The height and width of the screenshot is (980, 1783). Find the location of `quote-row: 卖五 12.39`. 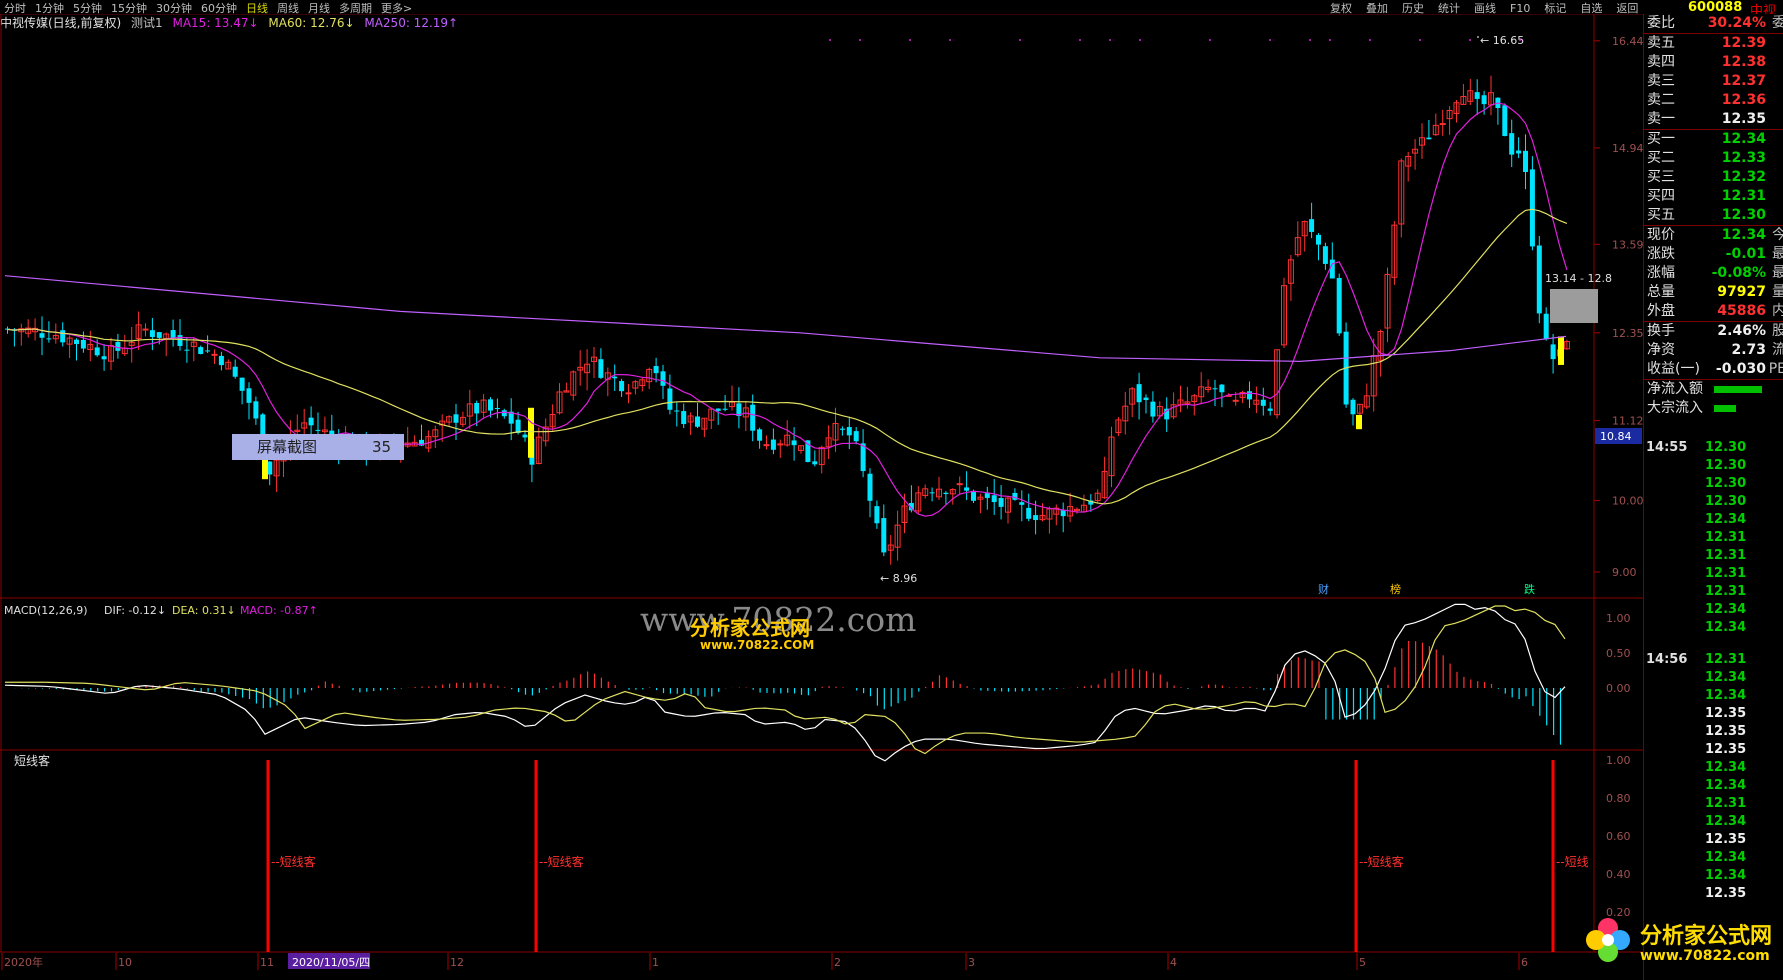

quote-row: 卖五 12.39 is located at coordinates (1713, 43).